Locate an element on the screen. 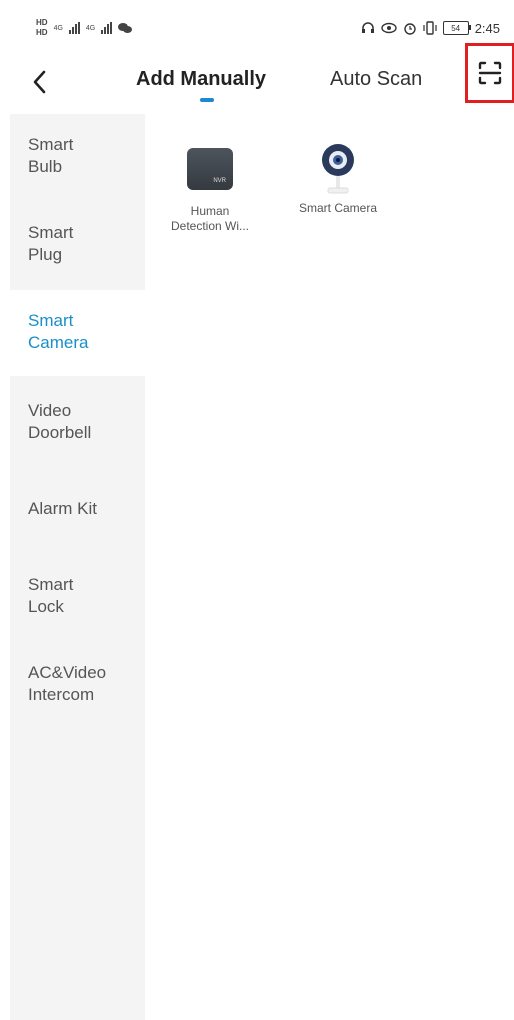 The image size is (514, 1020). sidebar-item-label: Smart Bulb is located at coordinates (51, 155).